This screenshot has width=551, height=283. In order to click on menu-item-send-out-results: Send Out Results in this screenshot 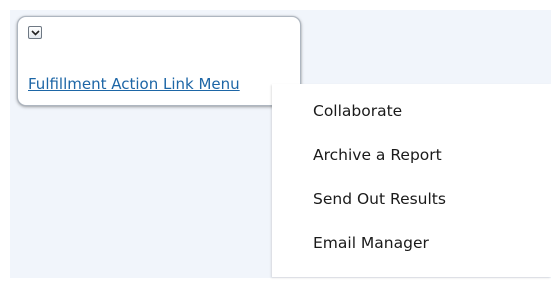, I will do `click(379, 199)`.